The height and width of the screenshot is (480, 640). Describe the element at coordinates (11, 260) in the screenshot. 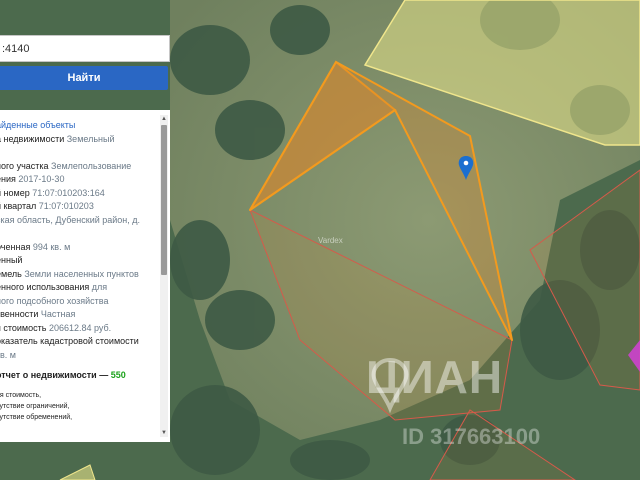

I see `info-label: енный` at that location.